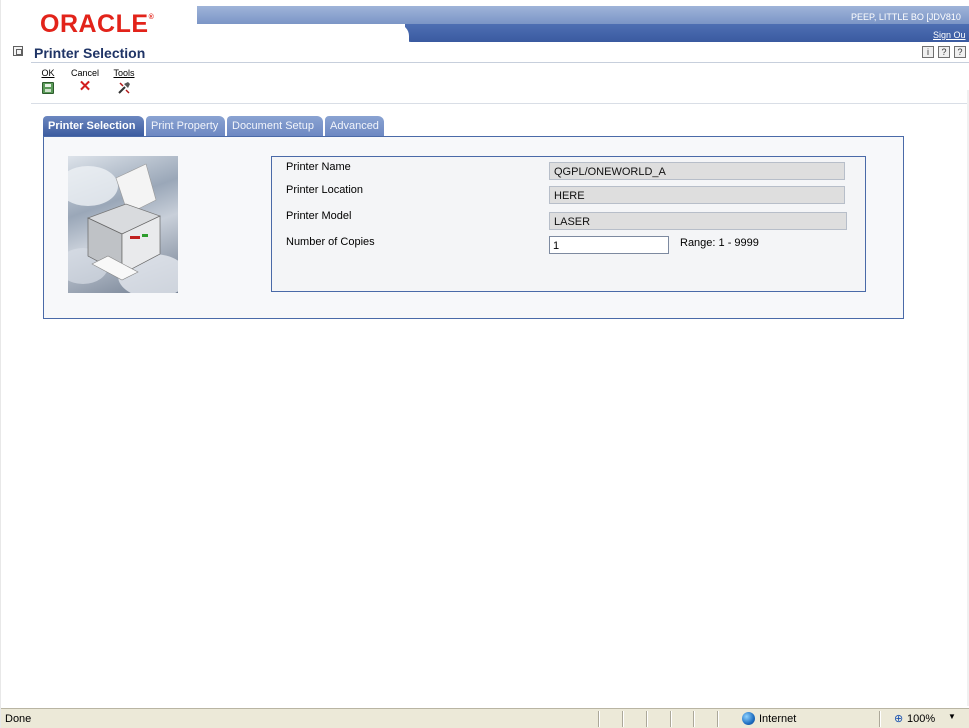 Image resolution: width=969 pixels, height=728 pixels. What do you see at coordinates (698, 221) in the screenshot?
I see `printer-model-field: LASER` at bounding box center [698, 221].